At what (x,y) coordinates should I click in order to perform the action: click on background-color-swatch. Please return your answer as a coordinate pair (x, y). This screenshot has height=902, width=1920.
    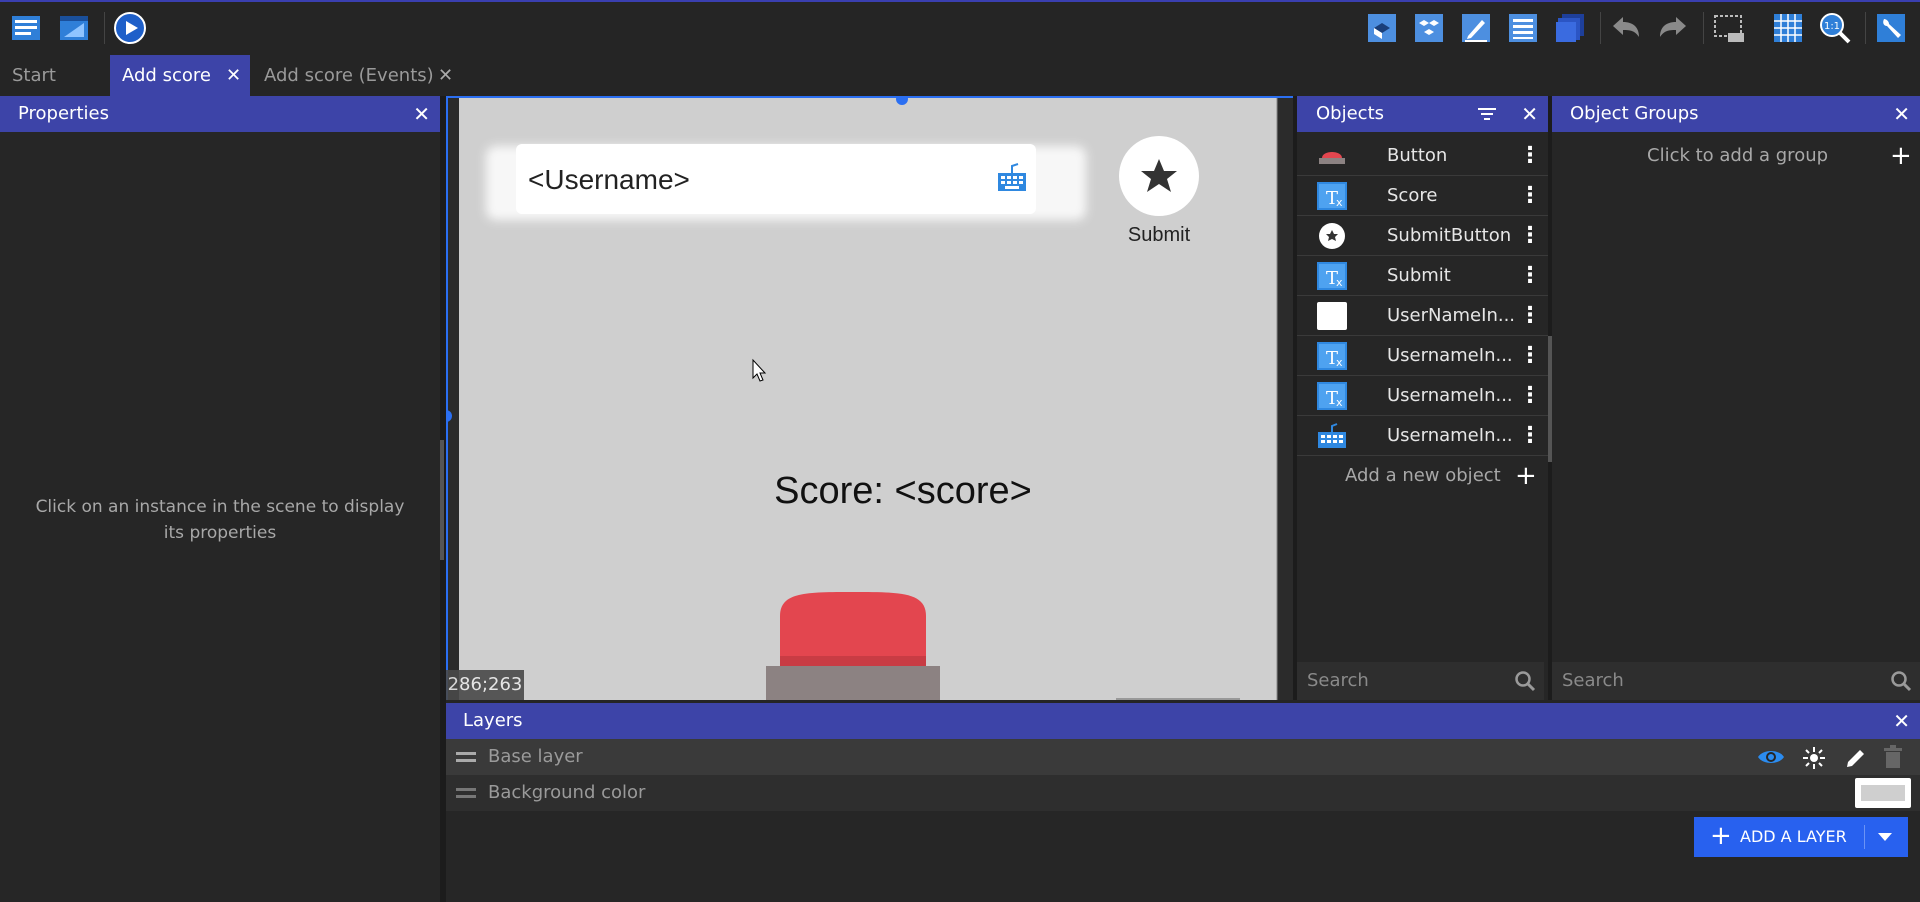
    Looking at the image, I should click on (1883, 793).